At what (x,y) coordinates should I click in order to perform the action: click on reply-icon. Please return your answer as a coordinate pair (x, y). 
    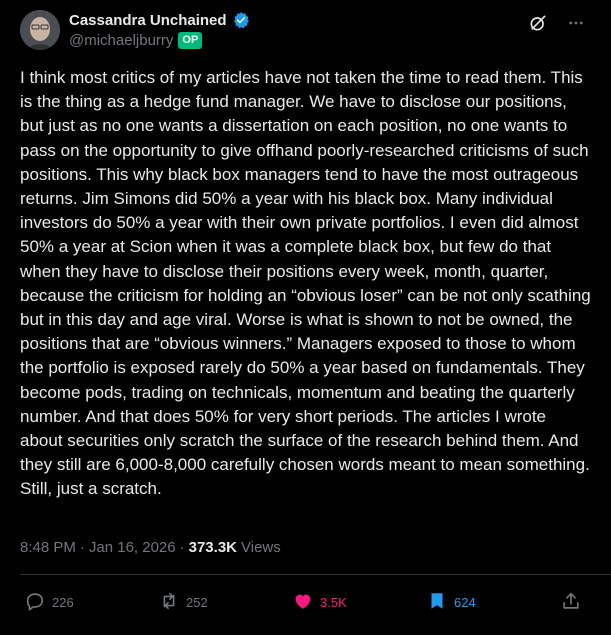
    Looking at the image, I should click on (35, 602).